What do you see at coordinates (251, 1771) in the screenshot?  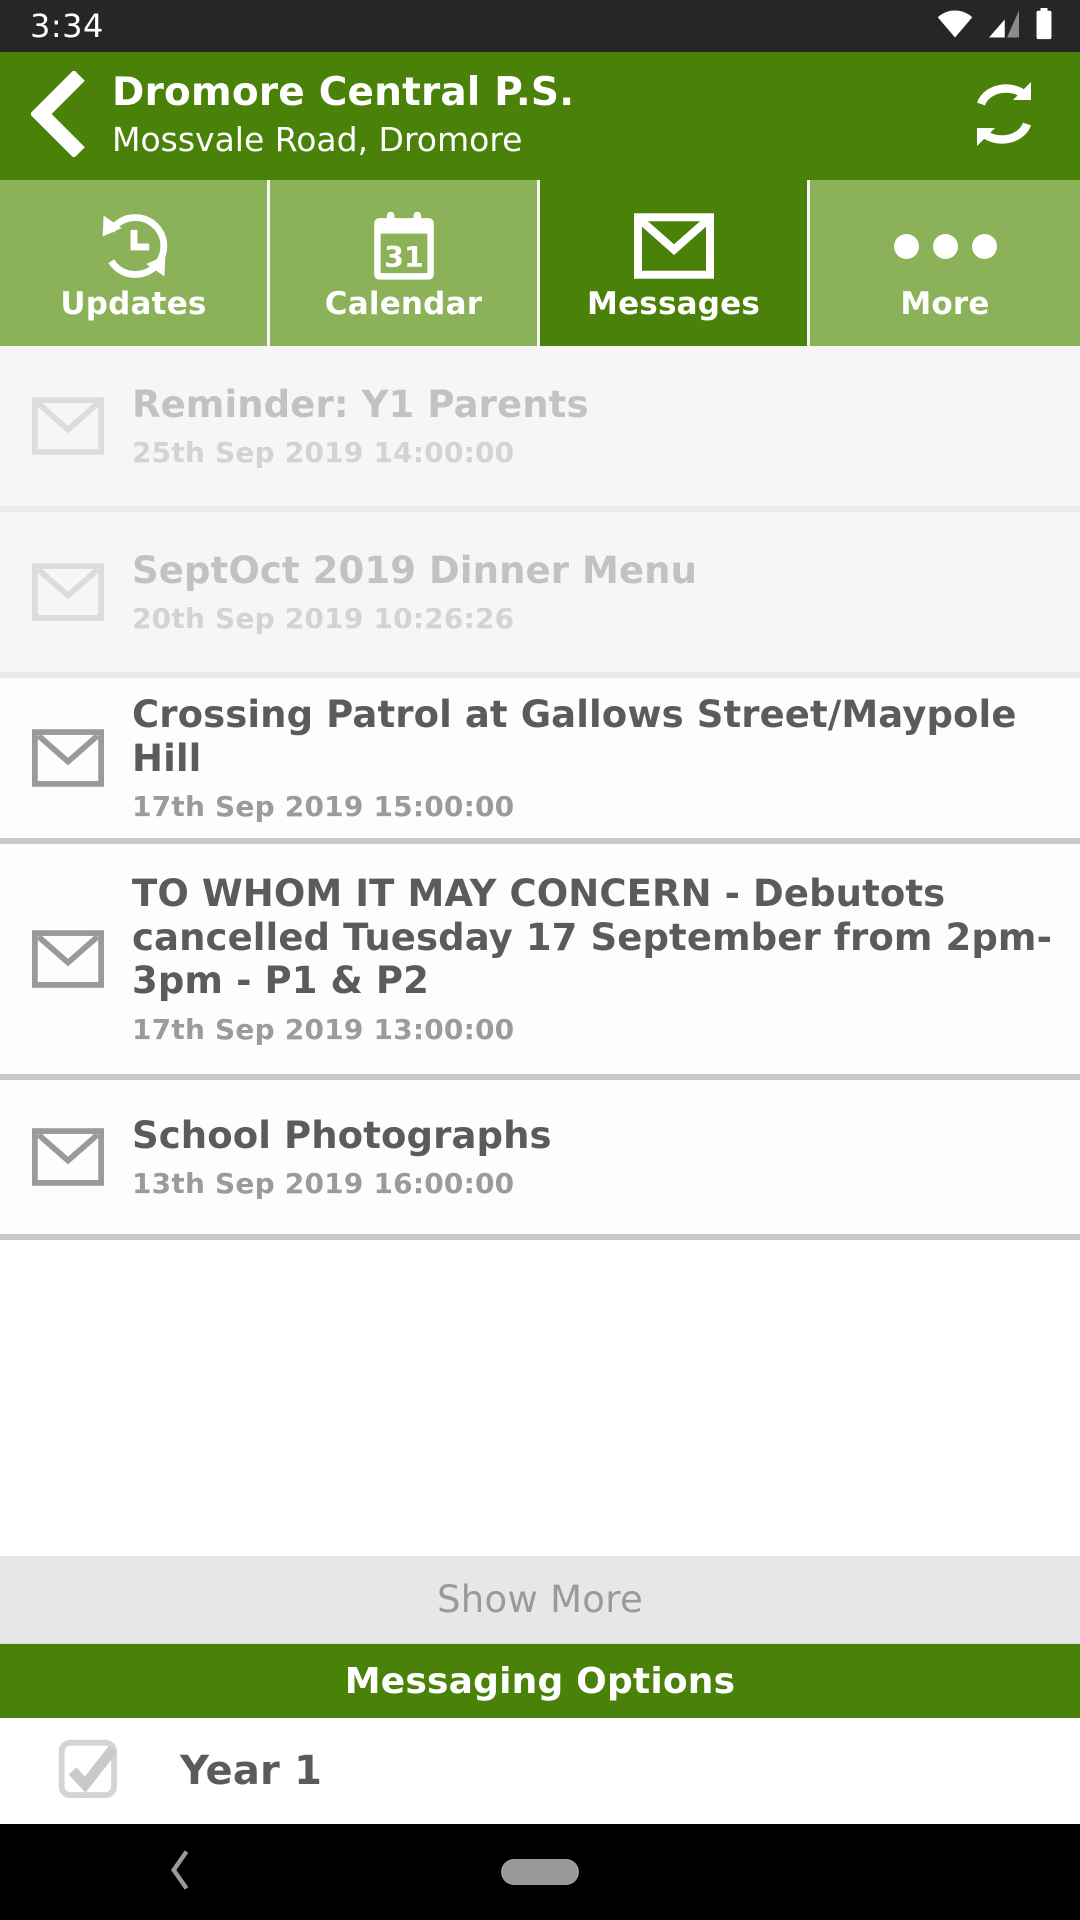 I see `messaging-option-label: Year 1` at bounding box center [251, 1771].